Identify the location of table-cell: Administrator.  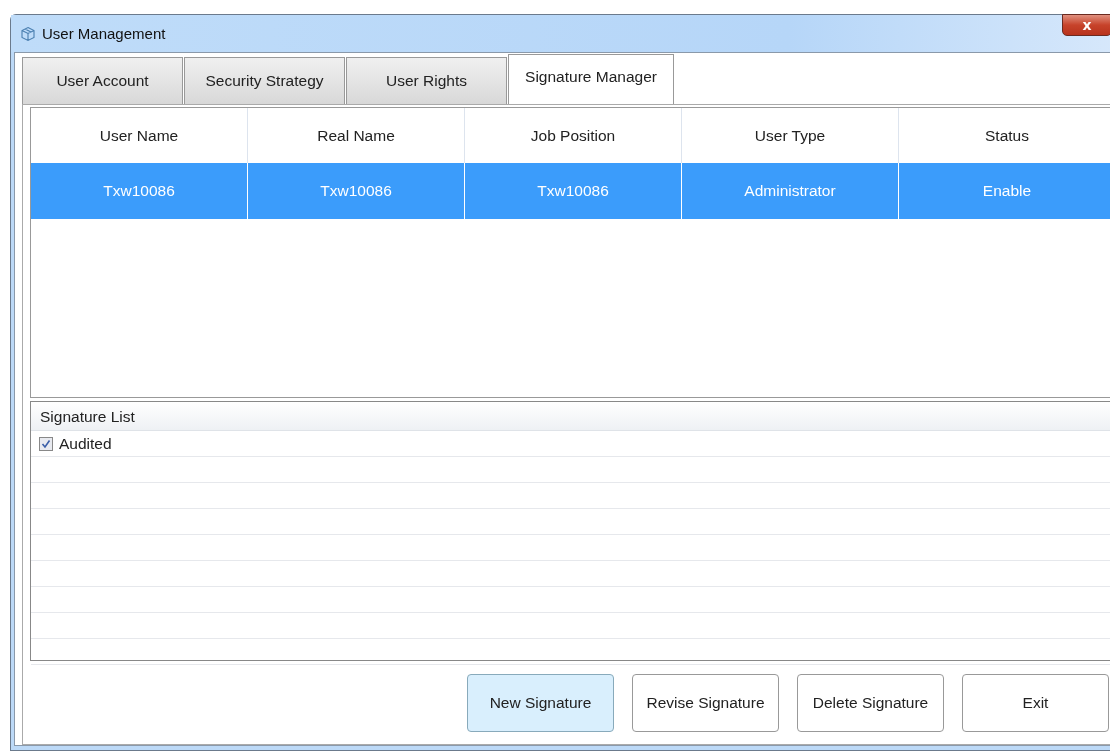
(790, 191).